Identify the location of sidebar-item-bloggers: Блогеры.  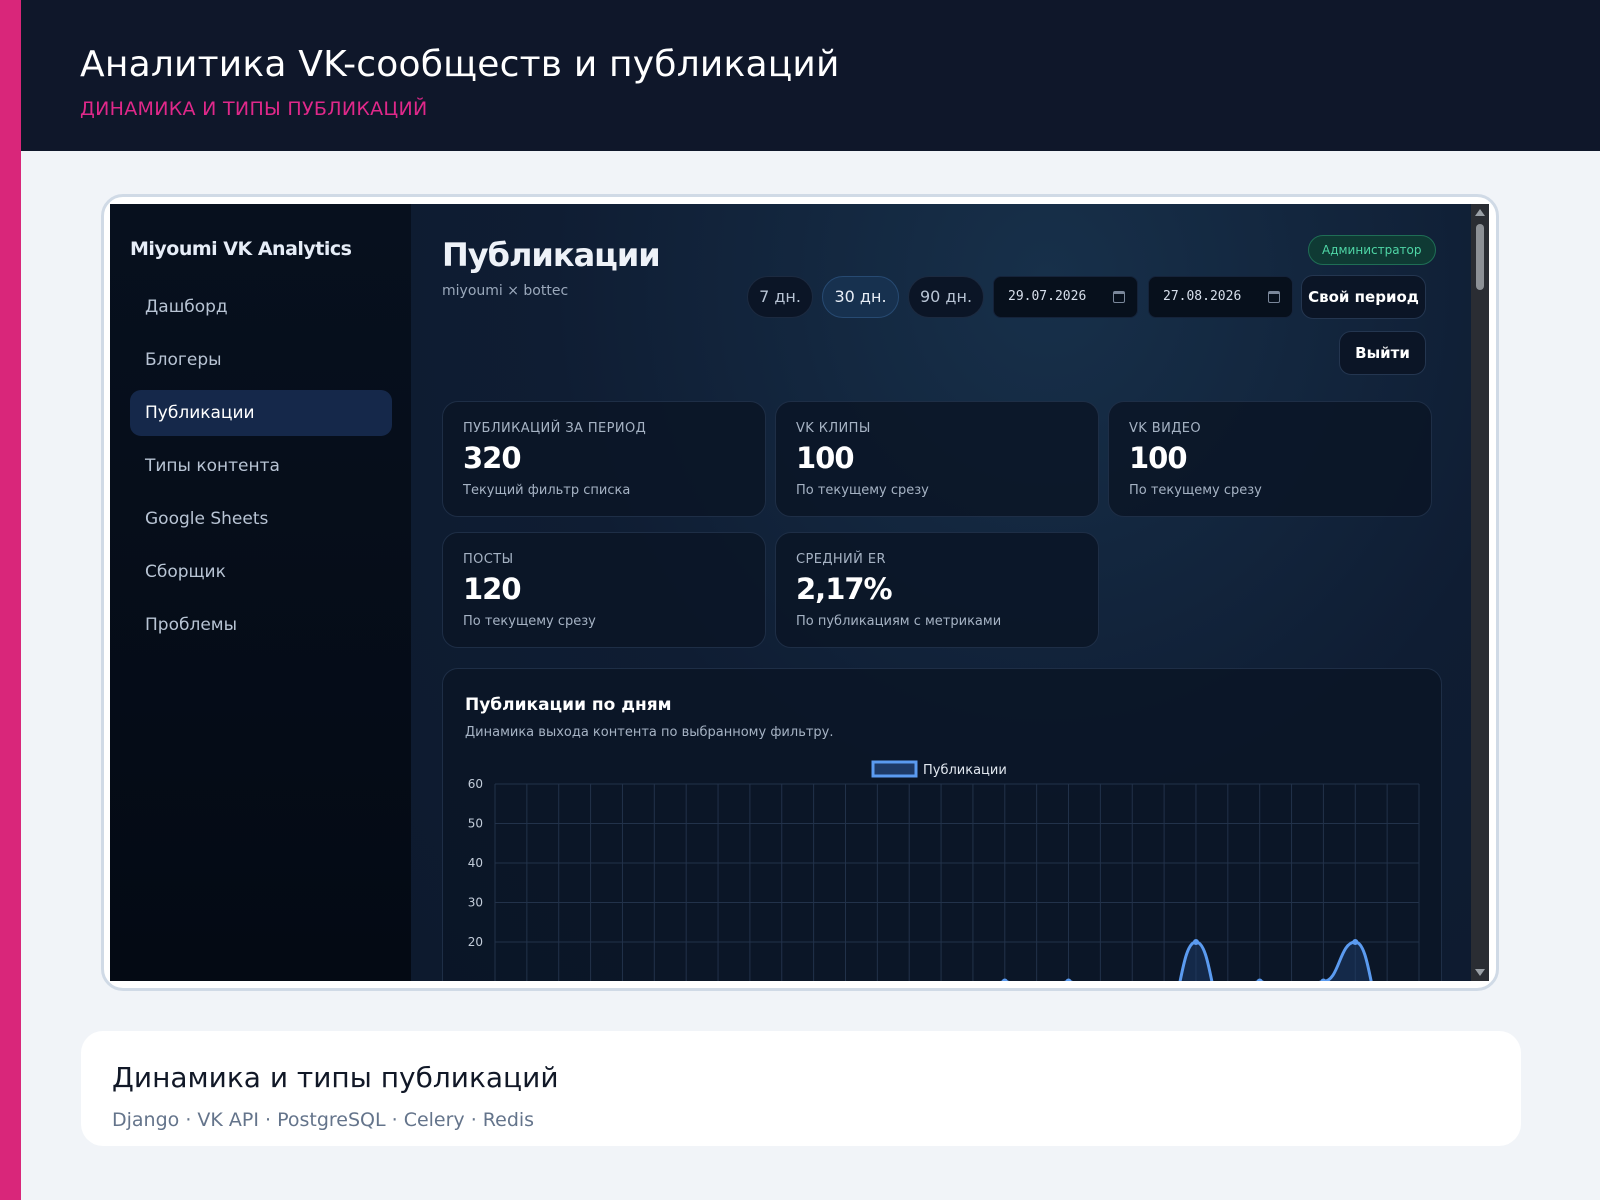
(261, 360).